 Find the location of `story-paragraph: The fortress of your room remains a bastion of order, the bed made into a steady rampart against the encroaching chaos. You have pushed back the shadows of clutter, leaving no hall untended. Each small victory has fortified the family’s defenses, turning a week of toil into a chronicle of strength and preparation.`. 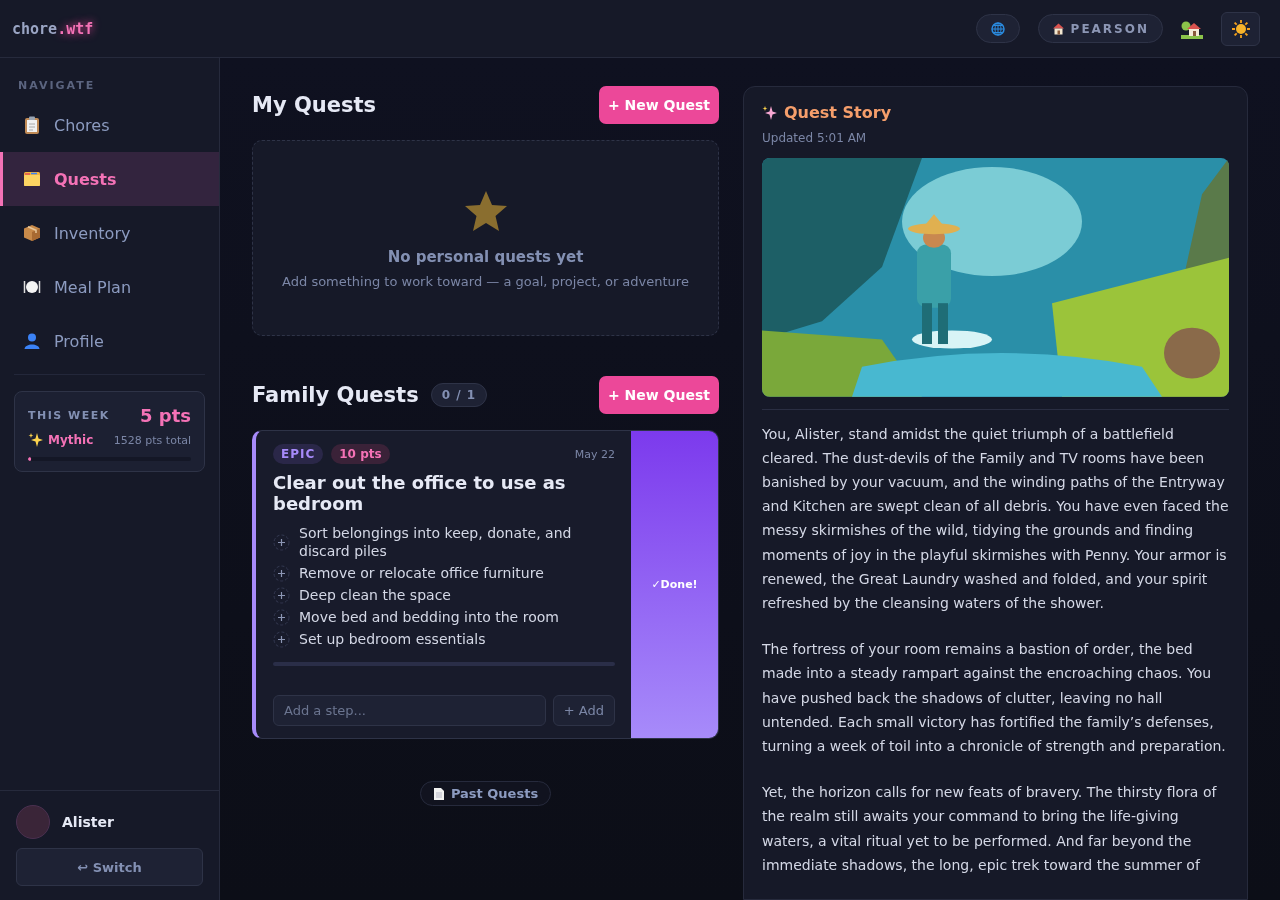

story-paragraph: The fortress of your room remains a bastion of order, the bed made into a steady rampart against the encroaching chaos. You have pushed back the shadows of clutter, leaving no hall untended. Each small victory has fortified the family’s defenses, turning a week of toil into a chronicle of strength and preparation. is located at coordinates (994, 698).